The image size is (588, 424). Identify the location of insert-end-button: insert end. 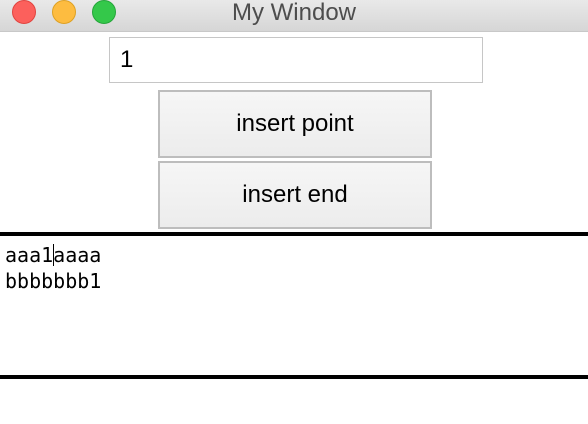
(295, 195).